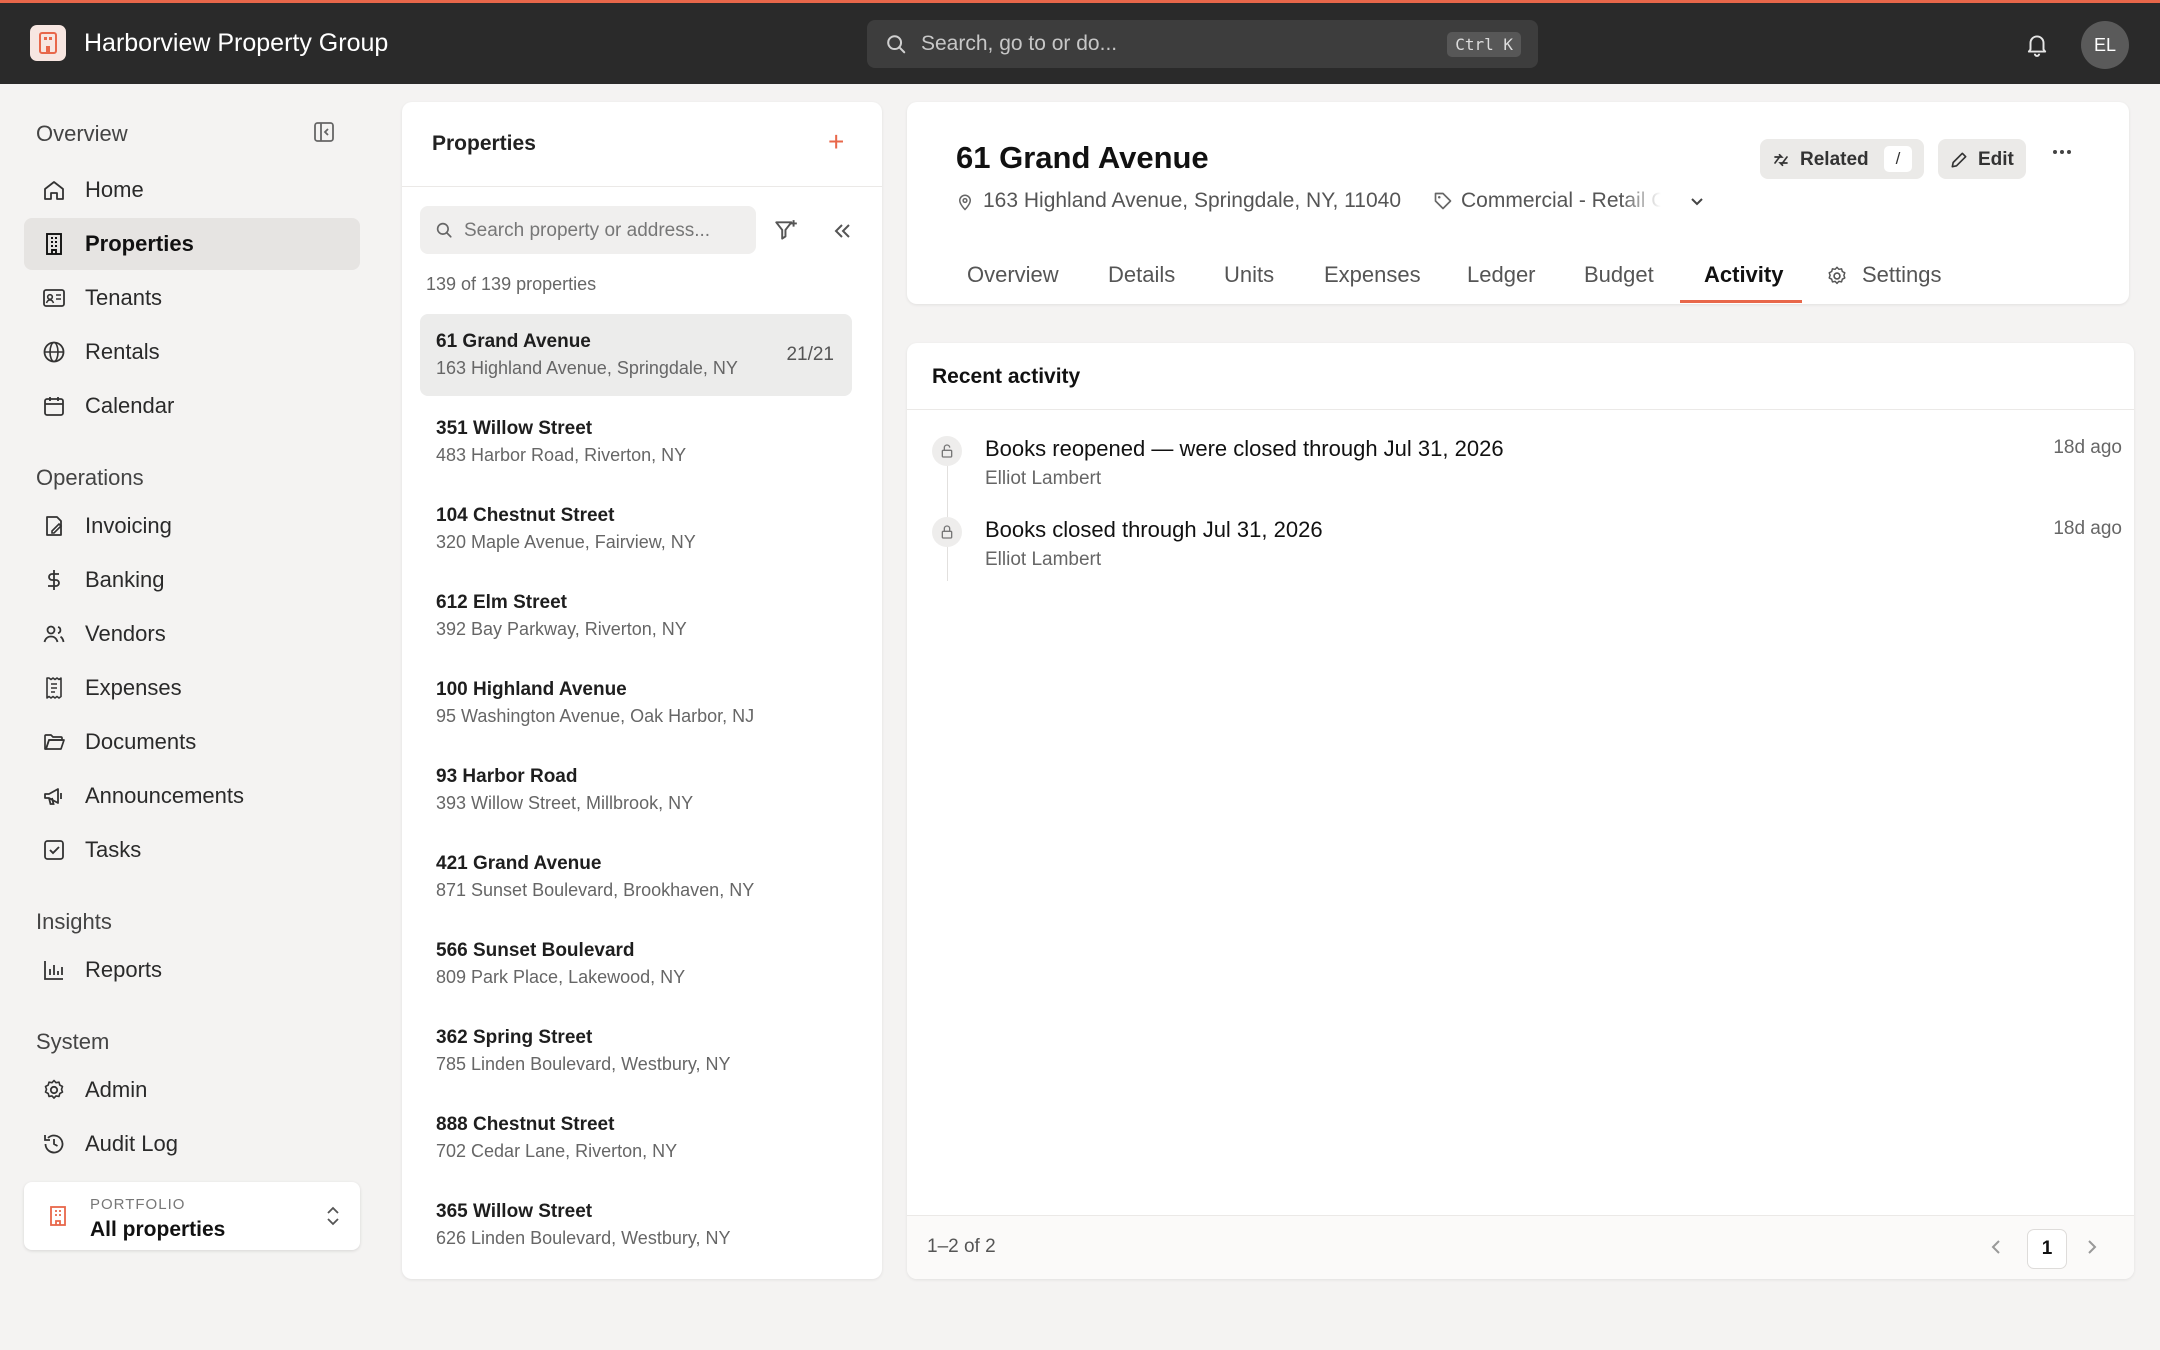 This screenshot has width=2160, height=1350. What do you see at coordinates (54, 1089) in the screenshot?
I see `gear-icon` at bounding box center [54, 1089].